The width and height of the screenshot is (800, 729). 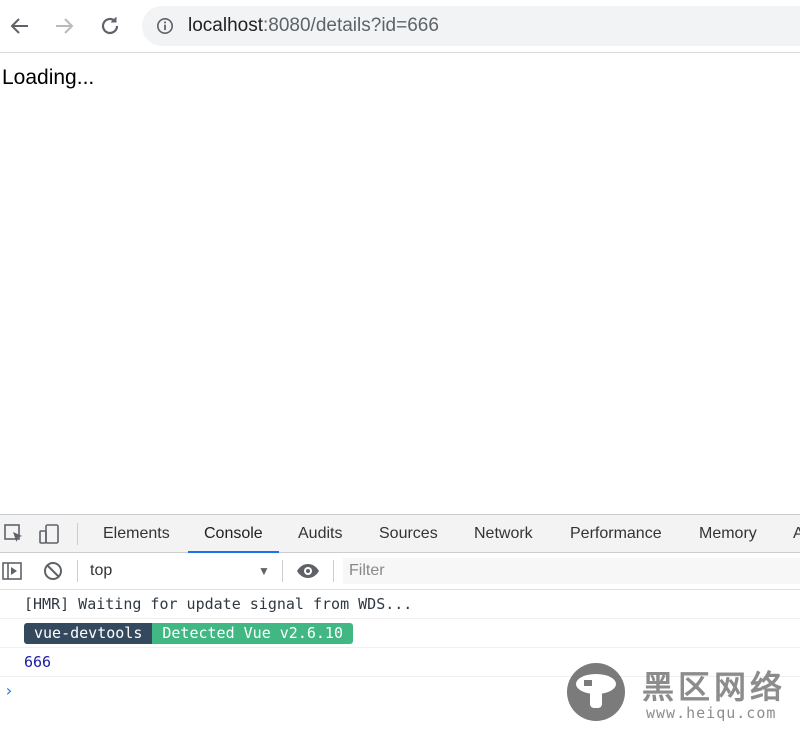 I want to click on vue-devtools-badge: vue-devtools Detected Vue v2.6.10, so click(x=412, y=633).